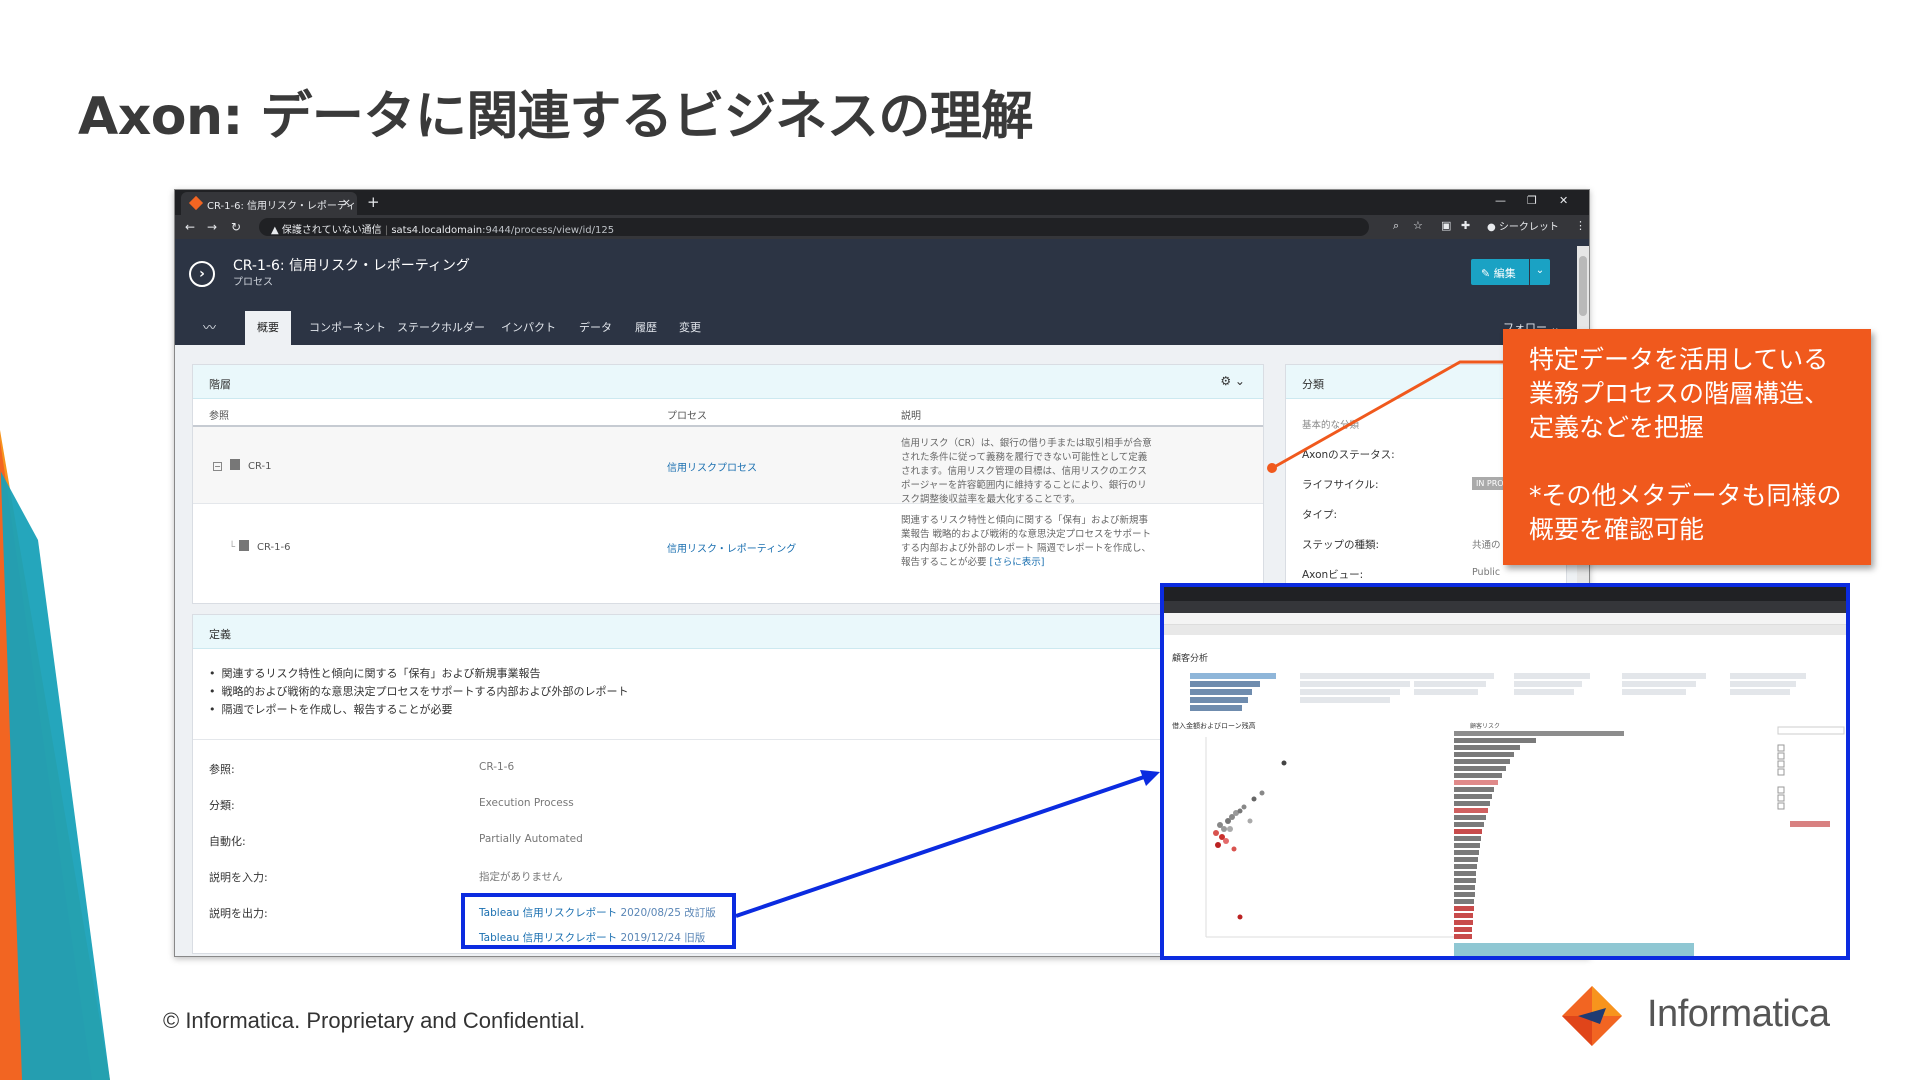 The height and width of the screenshot is (1080, 1920). Describe the element at coordinates (1348, 455) in the screenshot. I see `field-label-status: Axonのステータス:` at that location.